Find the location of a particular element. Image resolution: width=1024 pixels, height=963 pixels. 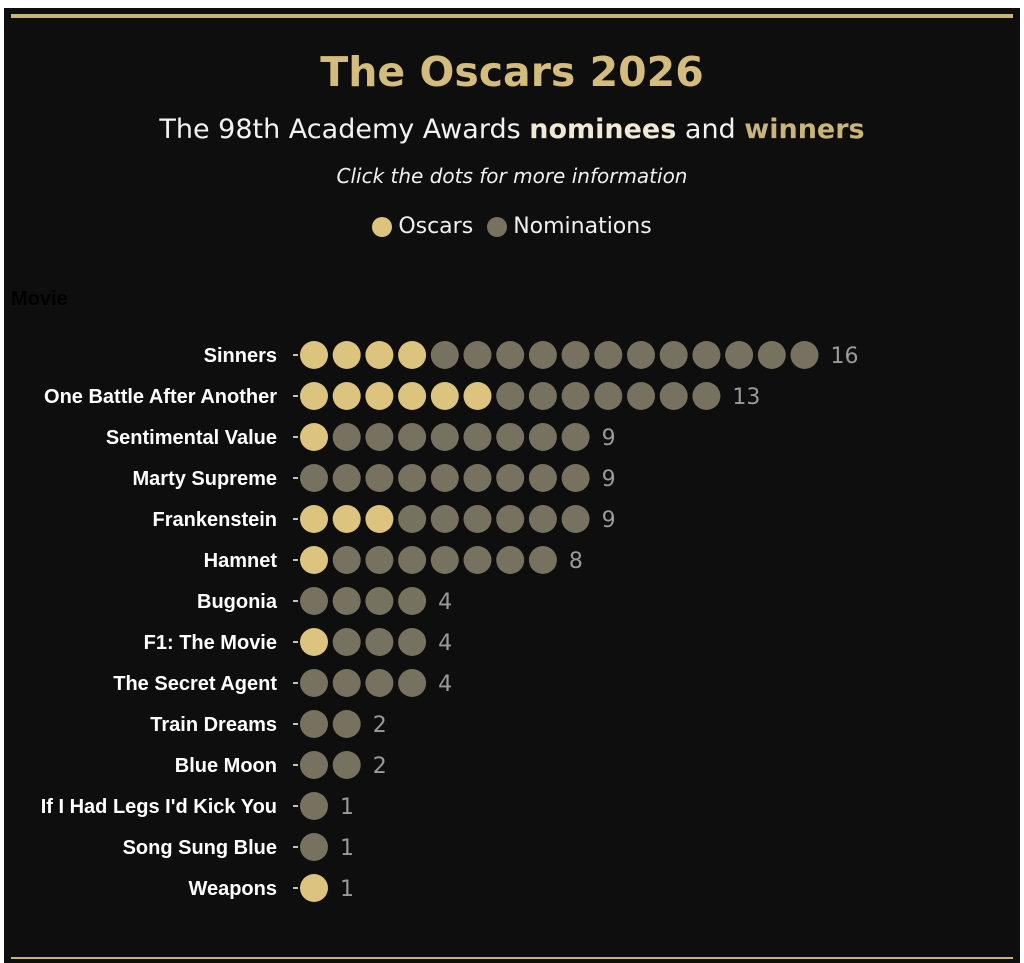

movie-label-weapons: Weapons is located at coordinates (232, 889).